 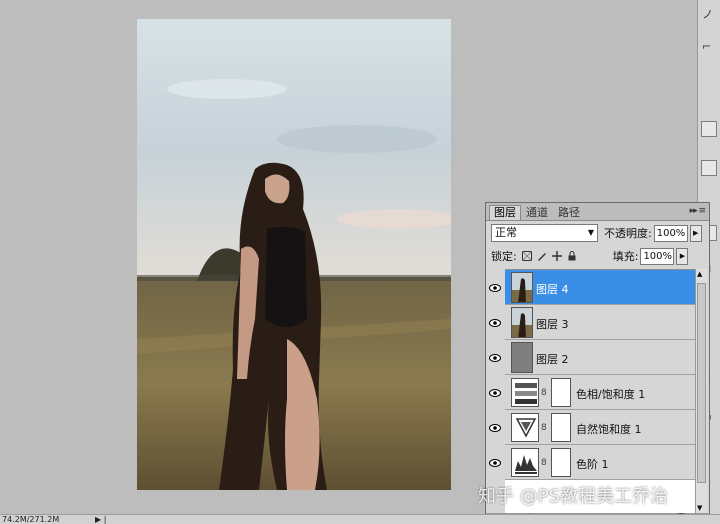 I want to click on chevron-down-icon: ▼, so click(x=590, y=232).